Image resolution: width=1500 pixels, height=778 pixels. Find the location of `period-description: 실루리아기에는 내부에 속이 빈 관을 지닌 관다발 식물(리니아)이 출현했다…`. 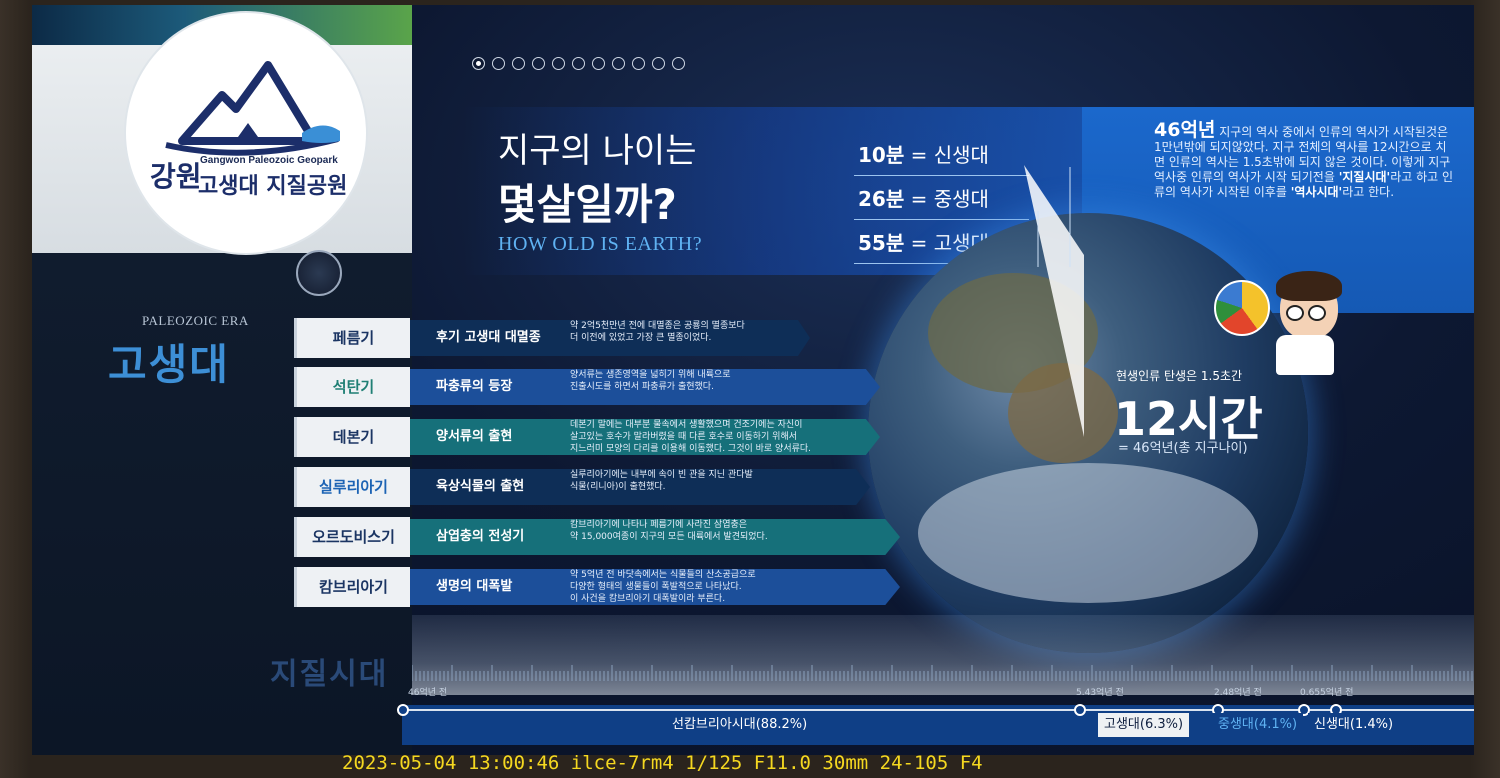

period-description: 실루리아기에는 내부에 속이 빈 관을 지닌 관다발 식물(리니아)이 출현했다… is located at coordinates (661, 481).